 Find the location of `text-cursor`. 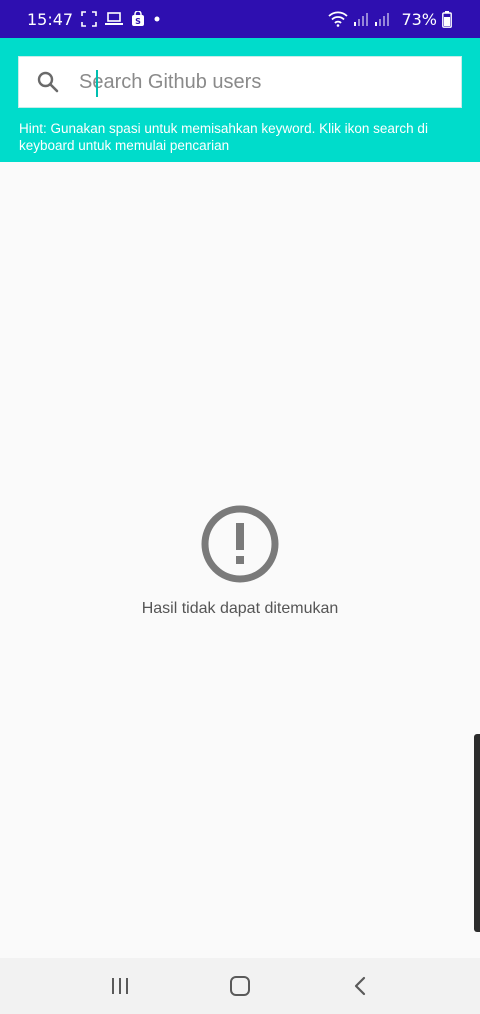

text-cursor is located at coordinates (97, 83).